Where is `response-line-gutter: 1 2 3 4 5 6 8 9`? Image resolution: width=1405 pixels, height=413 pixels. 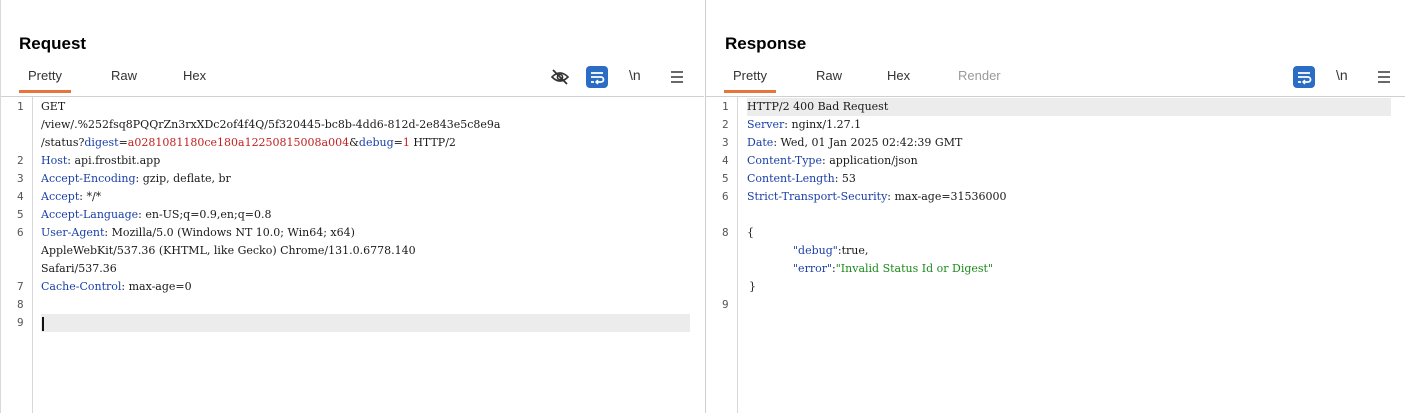 response-line-gutter: 1 2 3 4 5 6 8 9 is located at coordinates (722, 255).